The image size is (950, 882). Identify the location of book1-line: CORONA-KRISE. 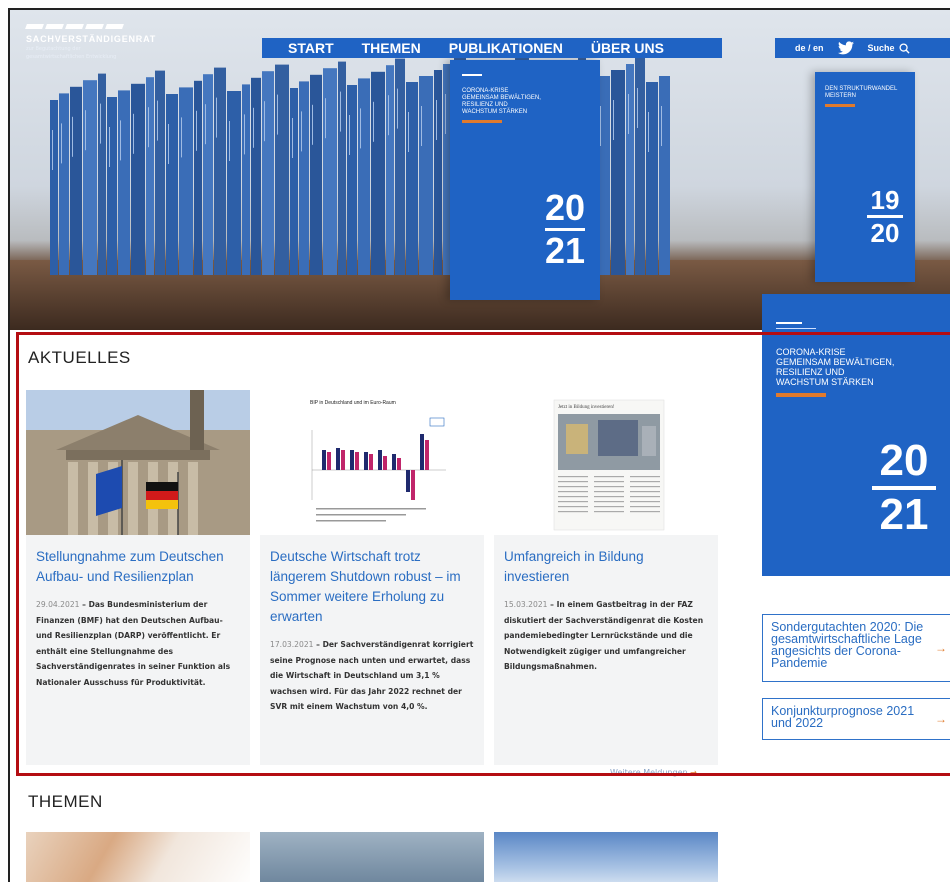
(485, 91).